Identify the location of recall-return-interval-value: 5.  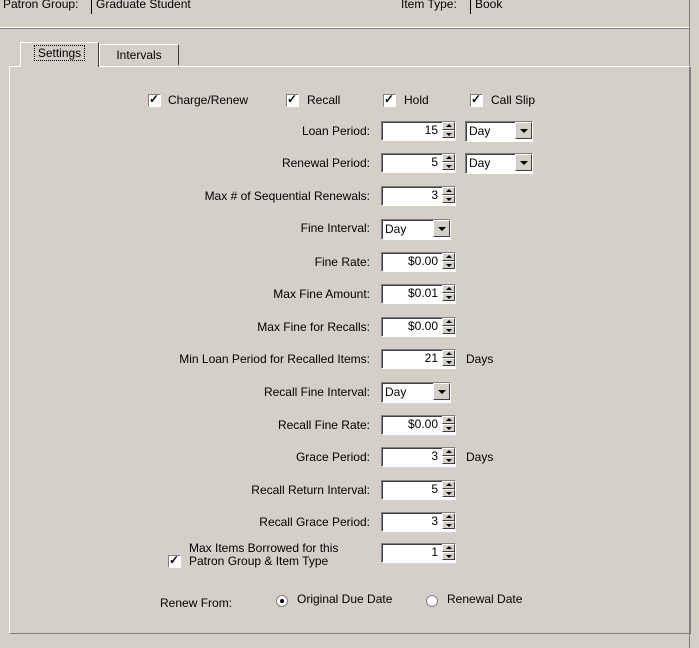
(434, 489).